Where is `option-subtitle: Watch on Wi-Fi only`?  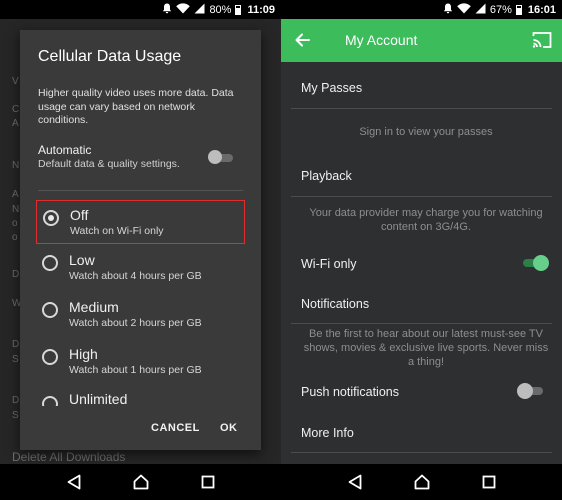 option-subtitle: Watch on Wi-Fi only is located at coordinates (117, 231).